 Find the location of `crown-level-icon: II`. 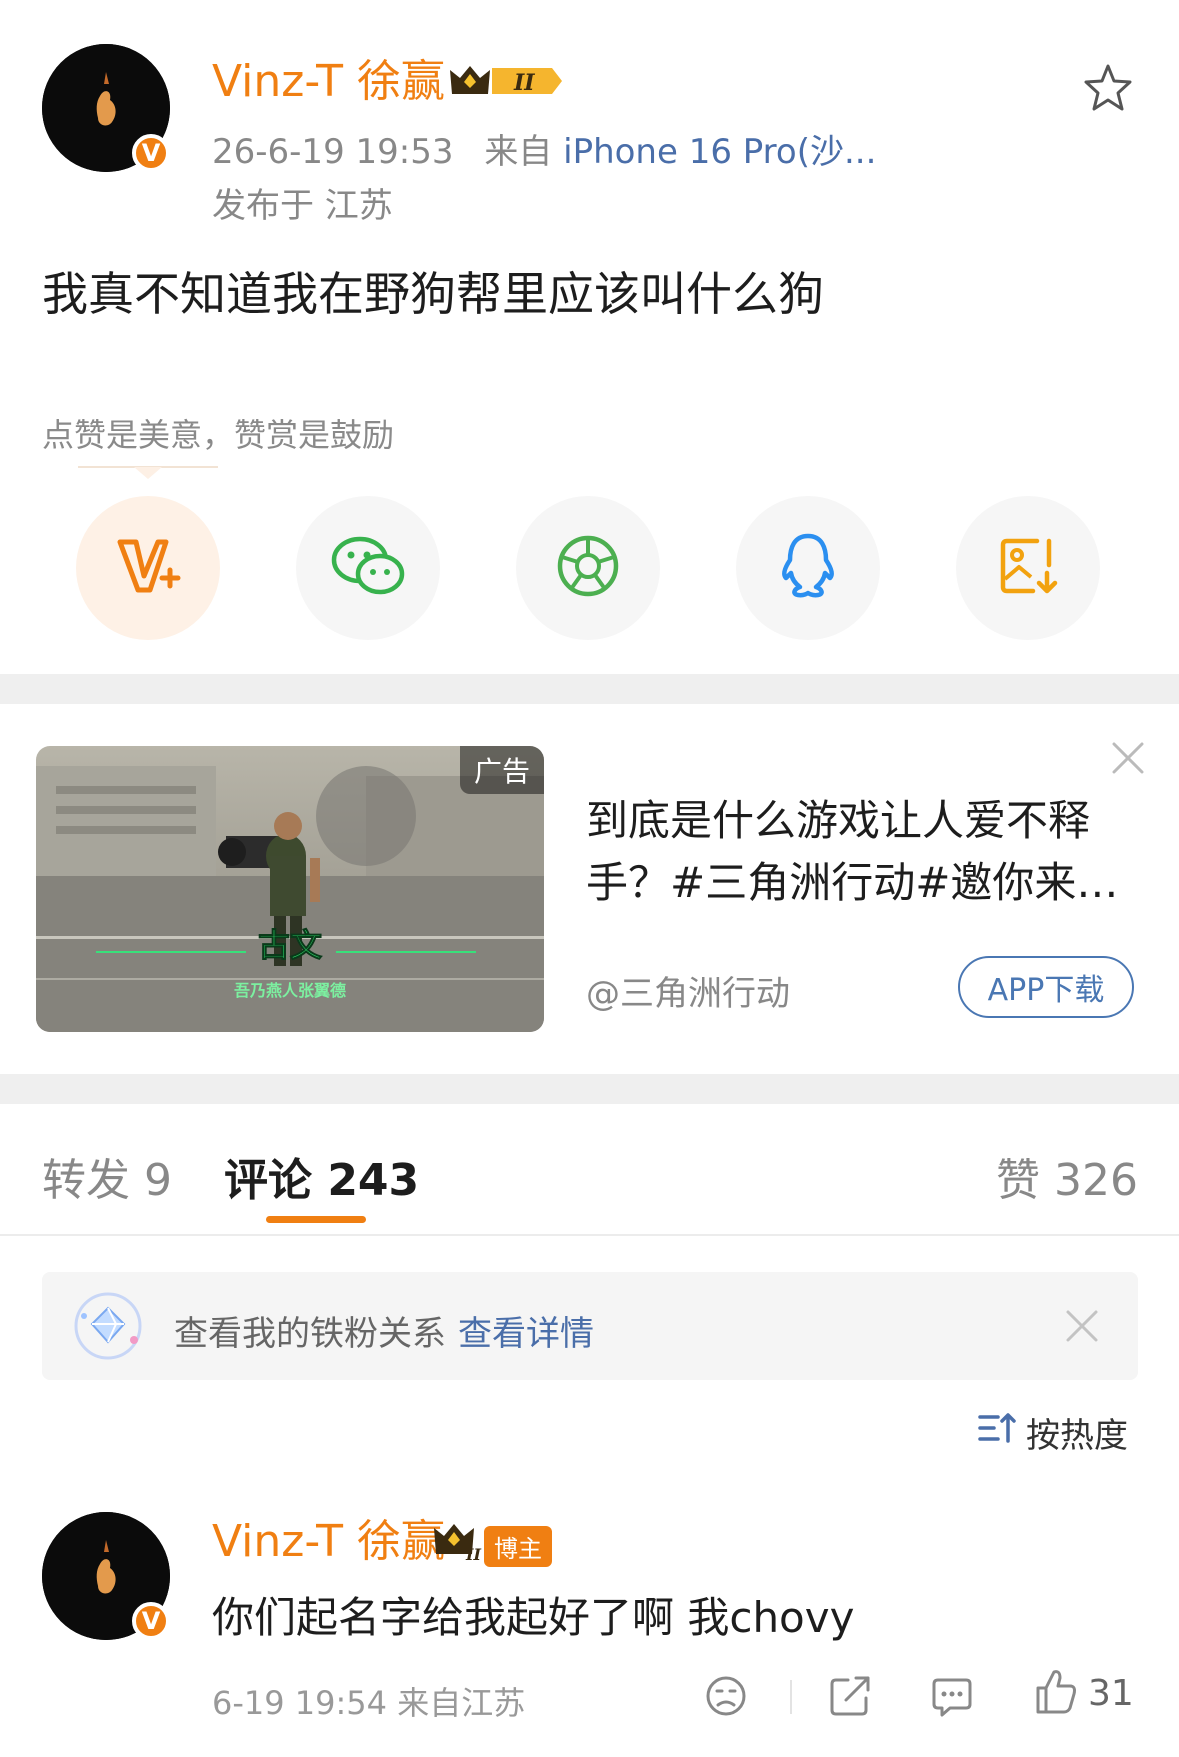

crown-level-icon: II is located at coordinates (506, 83).